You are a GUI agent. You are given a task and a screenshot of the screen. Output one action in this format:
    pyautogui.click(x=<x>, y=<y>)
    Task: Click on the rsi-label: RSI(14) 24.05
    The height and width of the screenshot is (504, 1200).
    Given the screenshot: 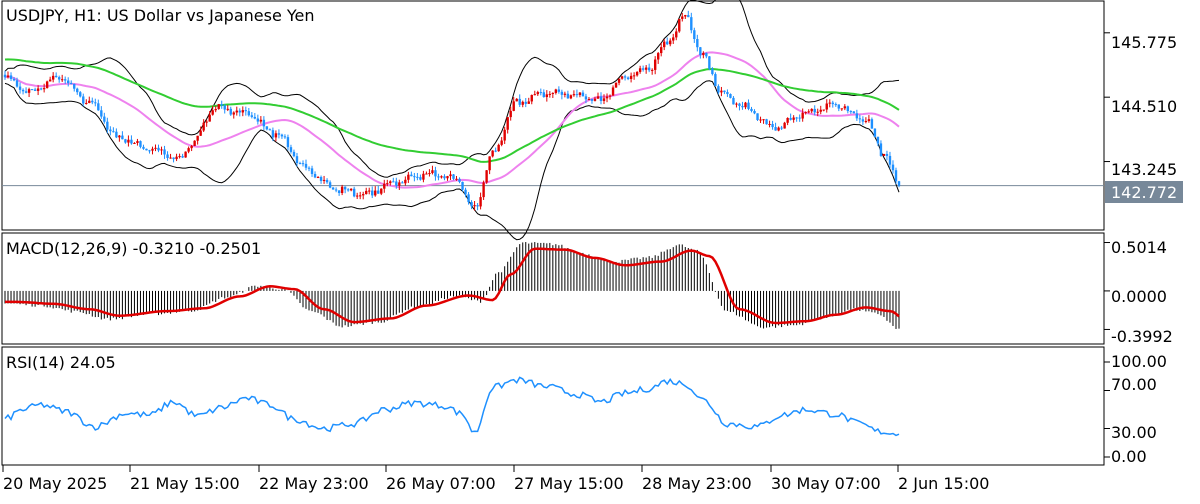 What is the action you would take?
    pyautogui.click(x=61, y=362)
    